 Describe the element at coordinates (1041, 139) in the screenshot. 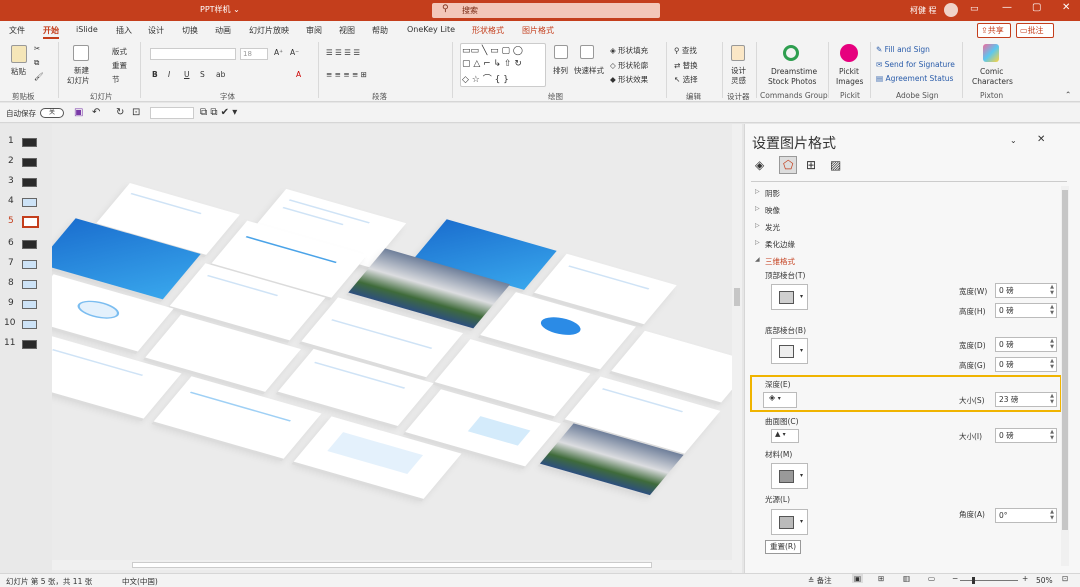

I see `pane-close-icon: ✕` at that location.